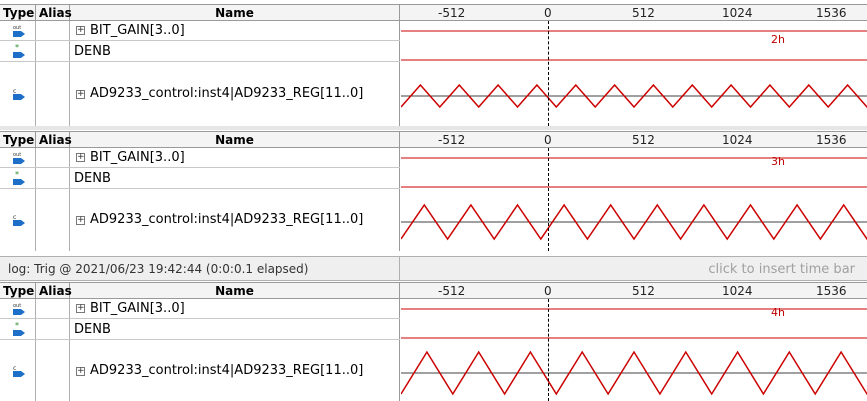 The width and height of the screenshot is (867, 401). What do you see at coordinates (433, 128) in the screenshot?
I see `panel-separator` at bounding box center [433, 128].